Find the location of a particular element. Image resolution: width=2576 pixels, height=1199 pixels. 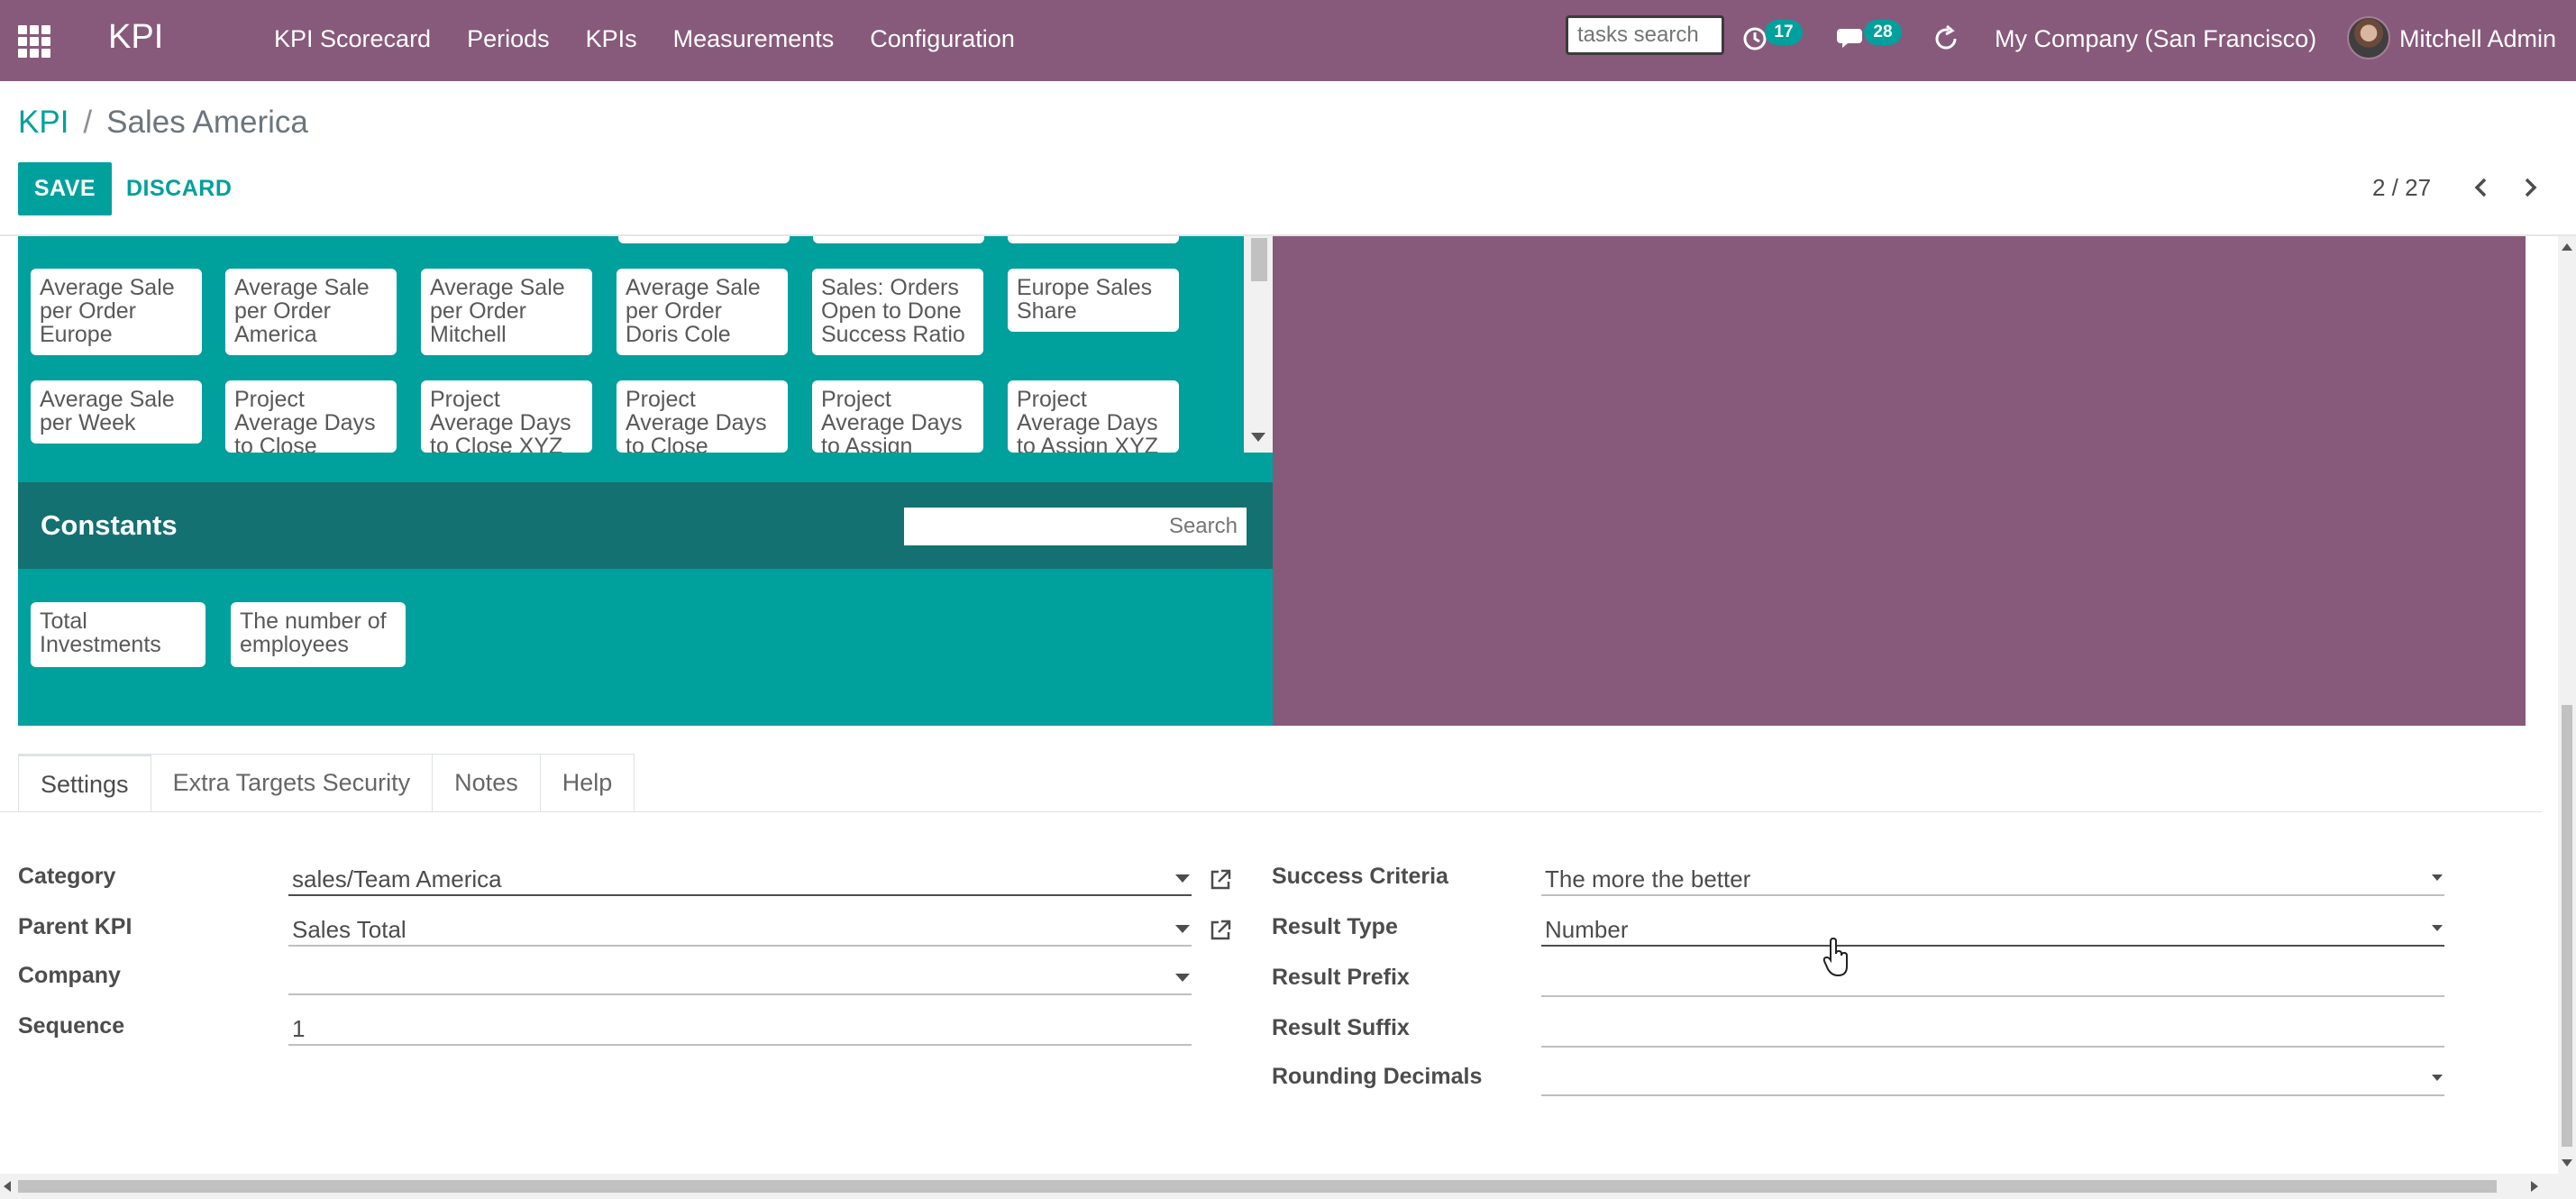

kpi-list-scroll-thumb is located at coordinates (1259, 260).